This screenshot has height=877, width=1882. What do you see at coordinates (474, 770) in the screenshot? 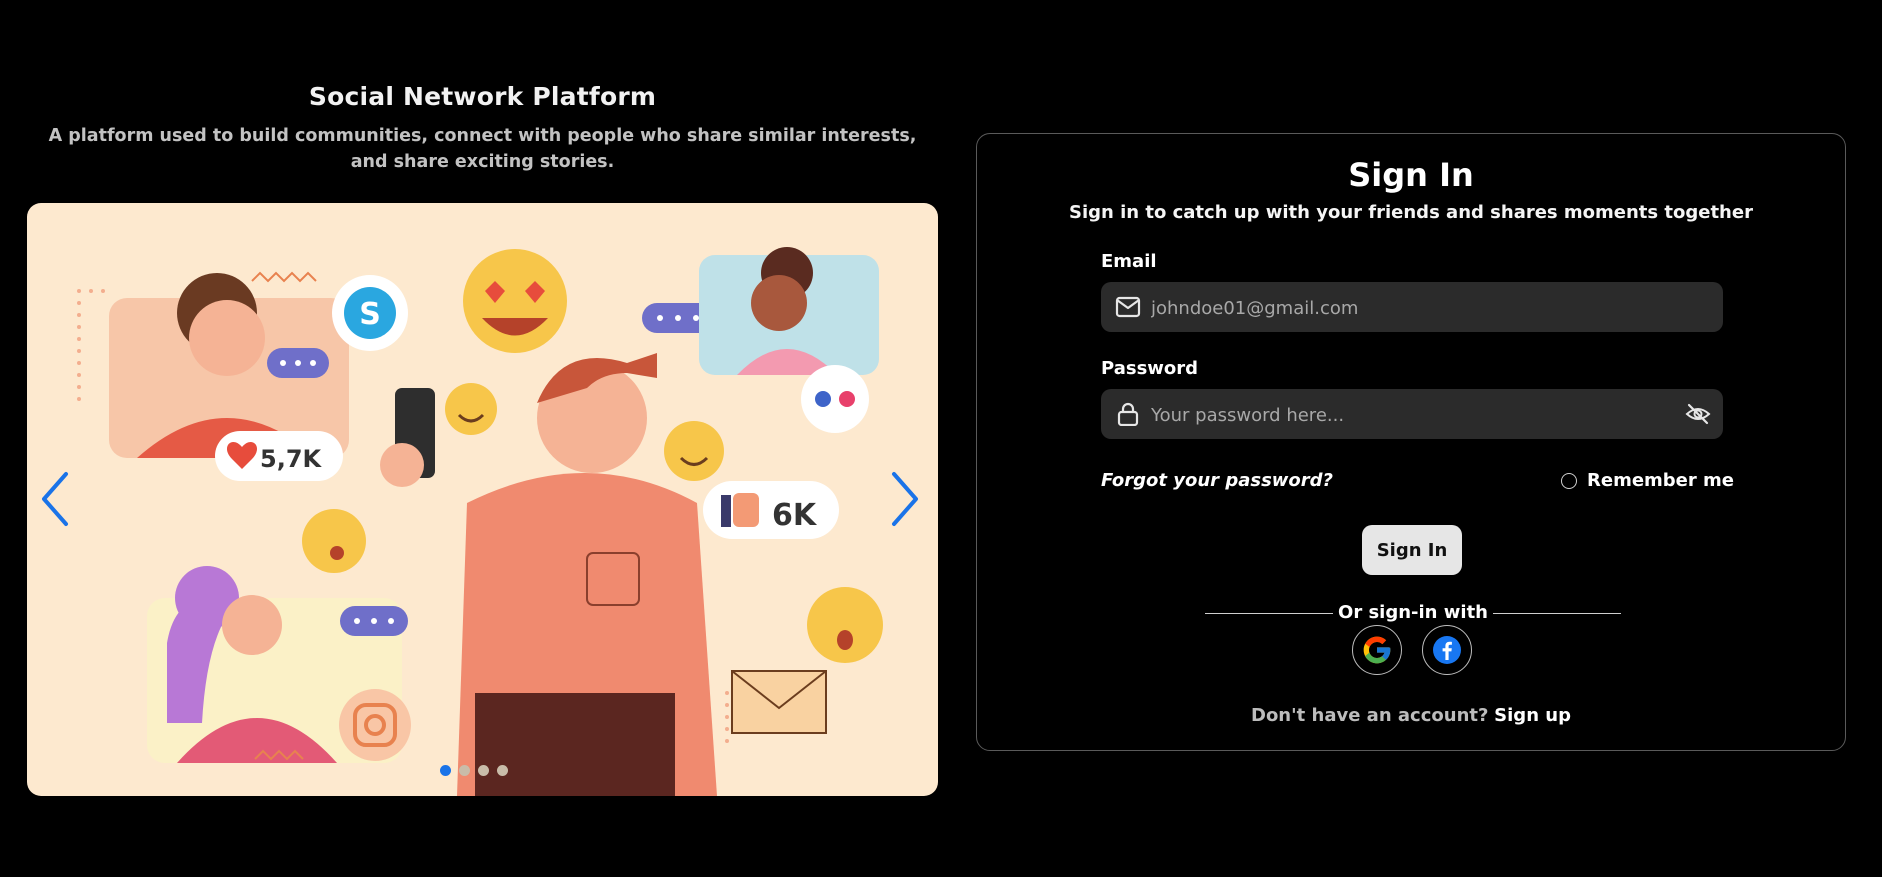
I see `carousel-dots` at bounding box center [474, 770].